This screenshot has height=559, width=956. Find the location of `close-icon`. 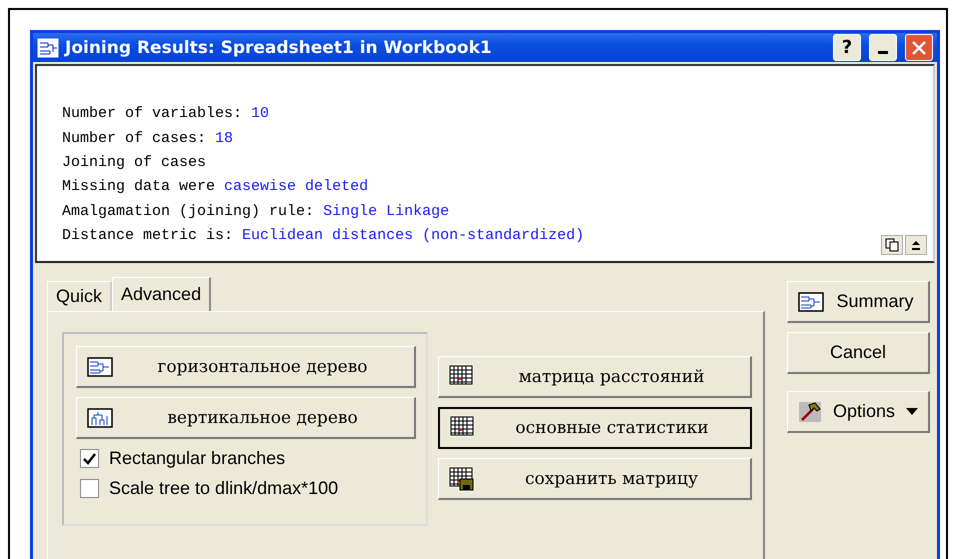

close-icon is located at coordinates (919, 48).